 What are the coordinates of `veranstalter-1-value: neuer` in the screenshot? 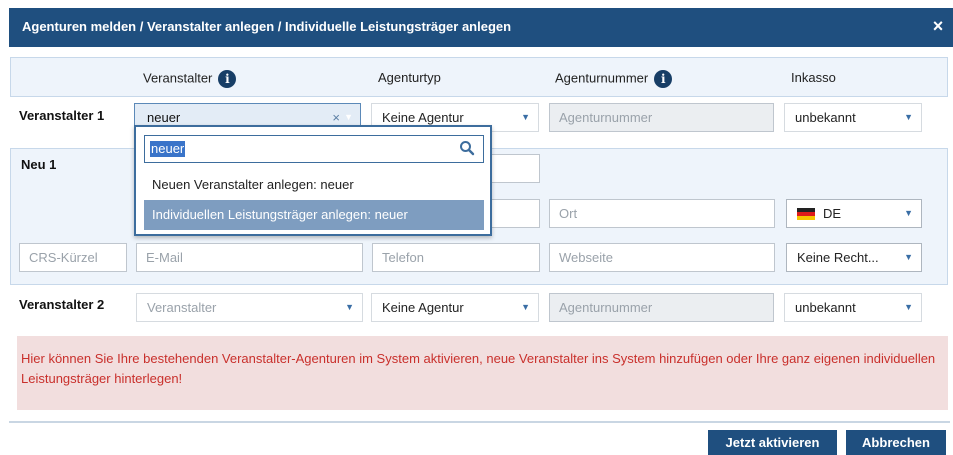 It's located at (164, 117).